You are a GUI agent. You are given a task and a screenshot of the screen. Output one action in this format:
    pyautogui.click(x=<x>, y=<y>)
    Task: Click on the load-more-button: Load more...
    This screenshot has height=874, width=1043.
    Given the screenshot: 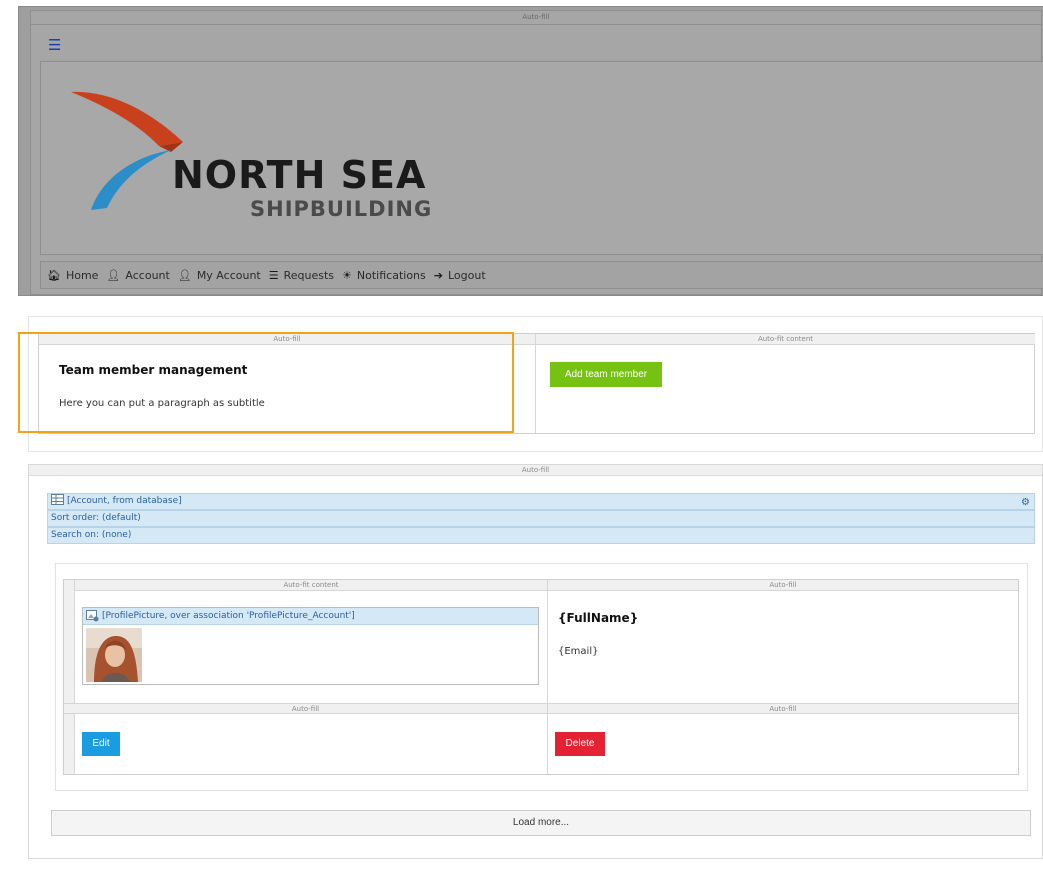 What is the action you would take?
    pyautogui.click(x=541, y=823)
    